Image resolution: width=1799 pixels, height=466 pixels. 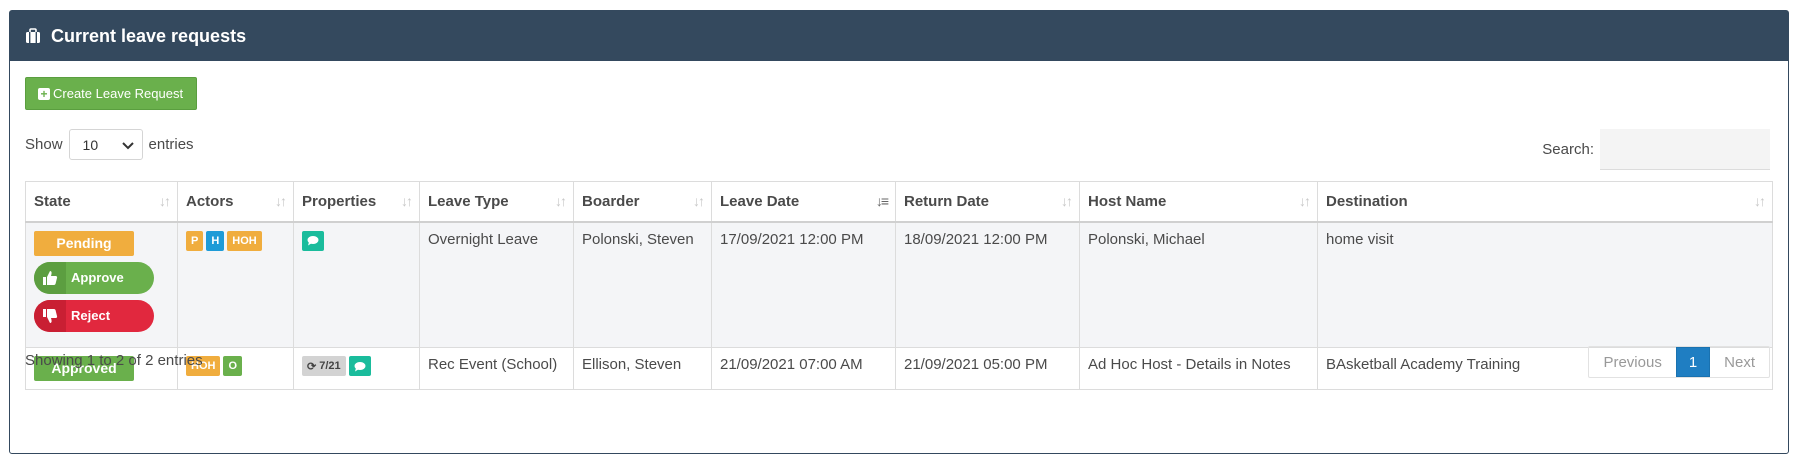 What do you see at coordinates (1198, 284) in the screenshot?
I see `host-name-cell: Polonski, Michael` at bounding box center [1198, 284].